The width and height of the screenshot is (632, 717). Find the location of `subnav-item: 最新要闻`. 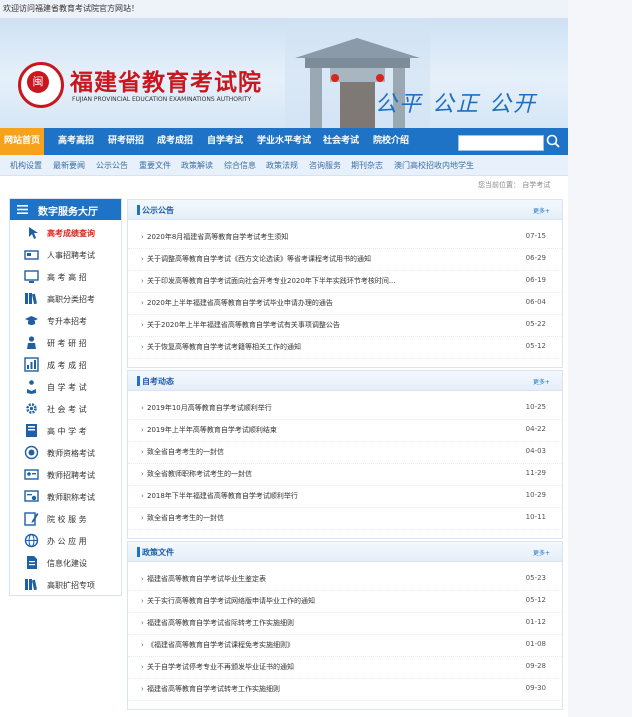

subnav-item: 最新要闻 is located at coordinates (69, 165).